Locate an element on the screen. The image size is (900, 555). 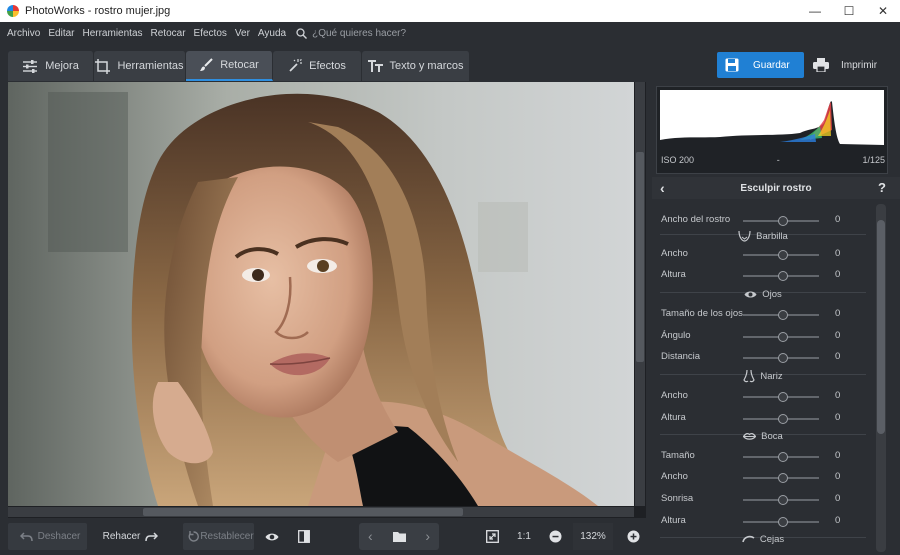
slider-label: Tamaño is located at coordinates (678, 455).